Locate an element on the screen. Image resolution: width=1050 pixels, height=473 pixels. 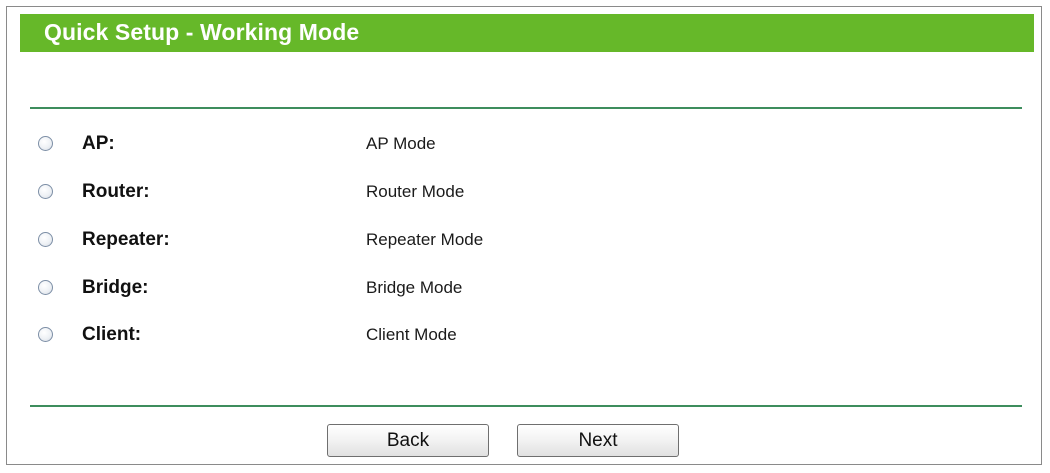
client-mode-description: Client Mode is located at coordinates (411, 334).